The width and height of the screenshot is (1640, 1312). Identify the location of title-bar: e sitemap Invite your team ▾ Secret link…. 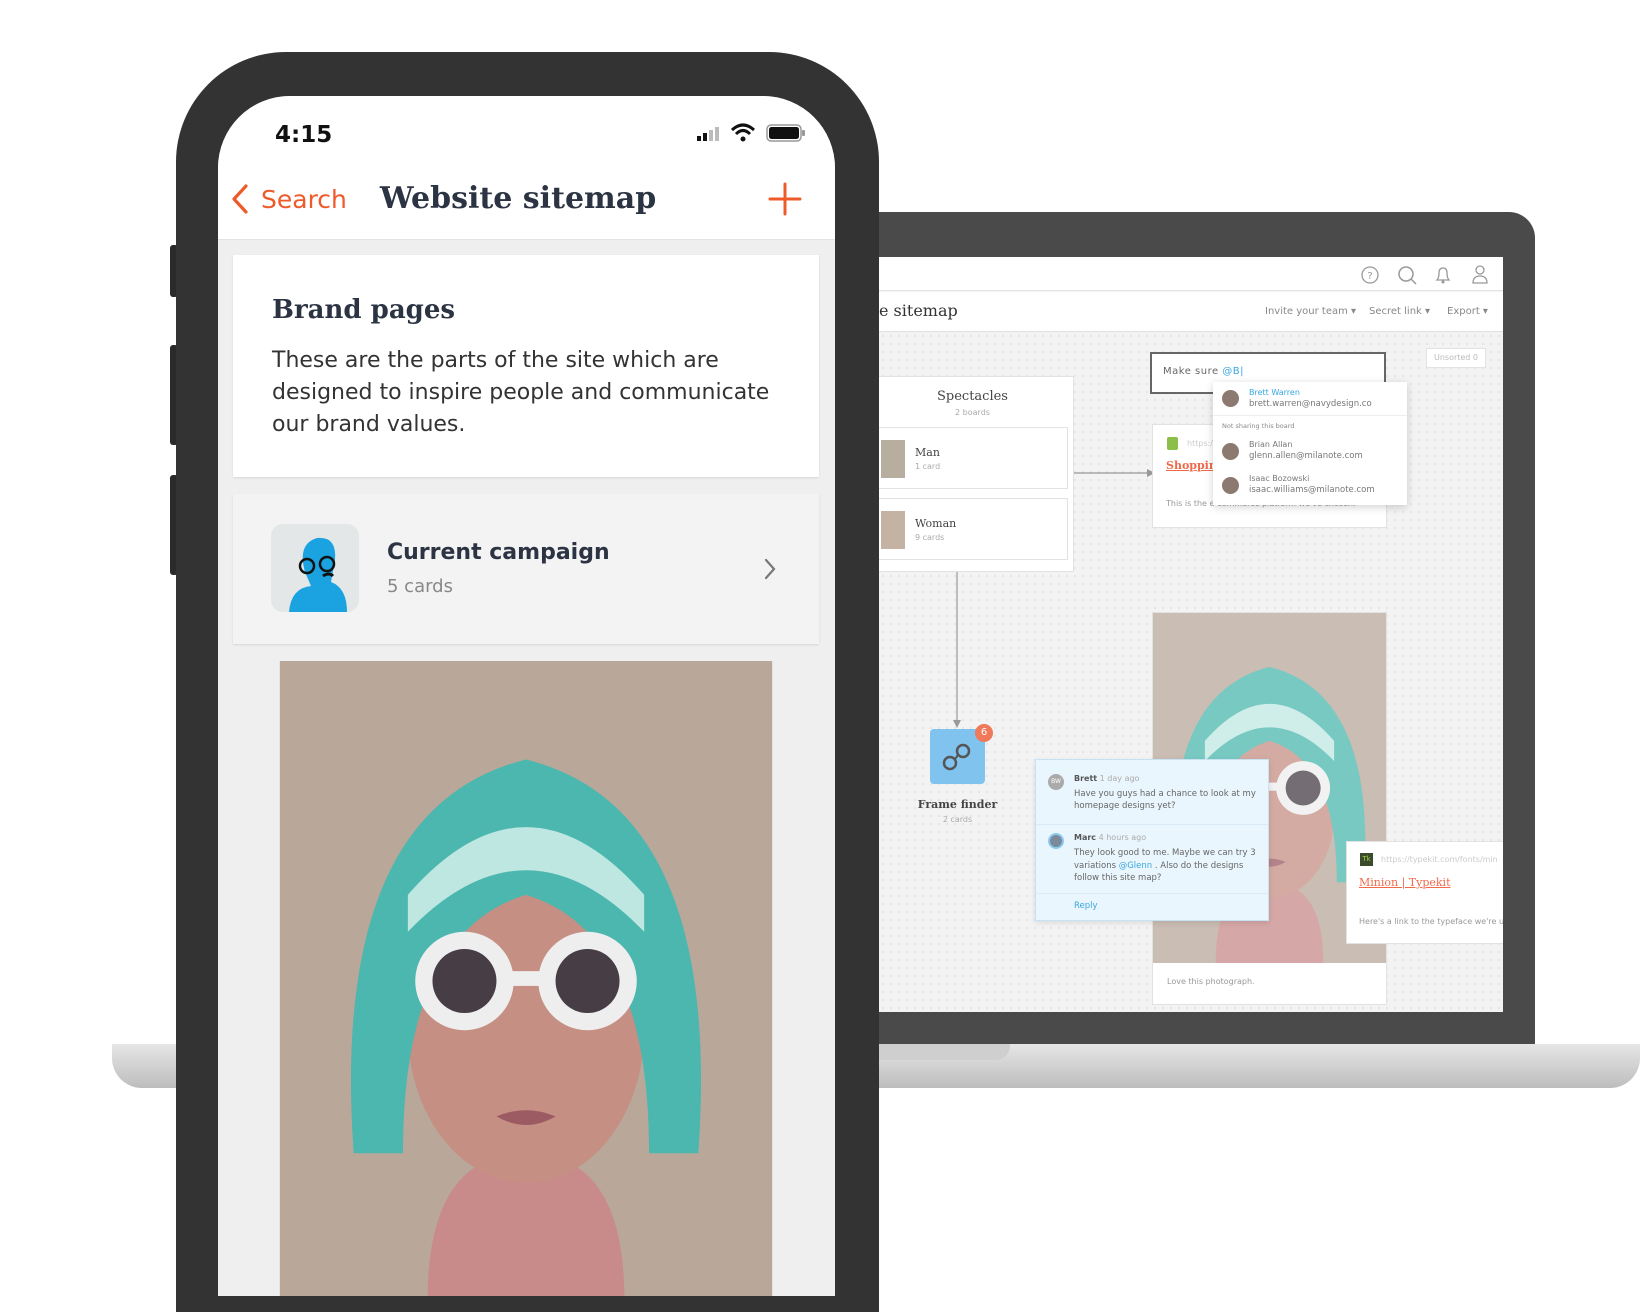
(1191, 312).